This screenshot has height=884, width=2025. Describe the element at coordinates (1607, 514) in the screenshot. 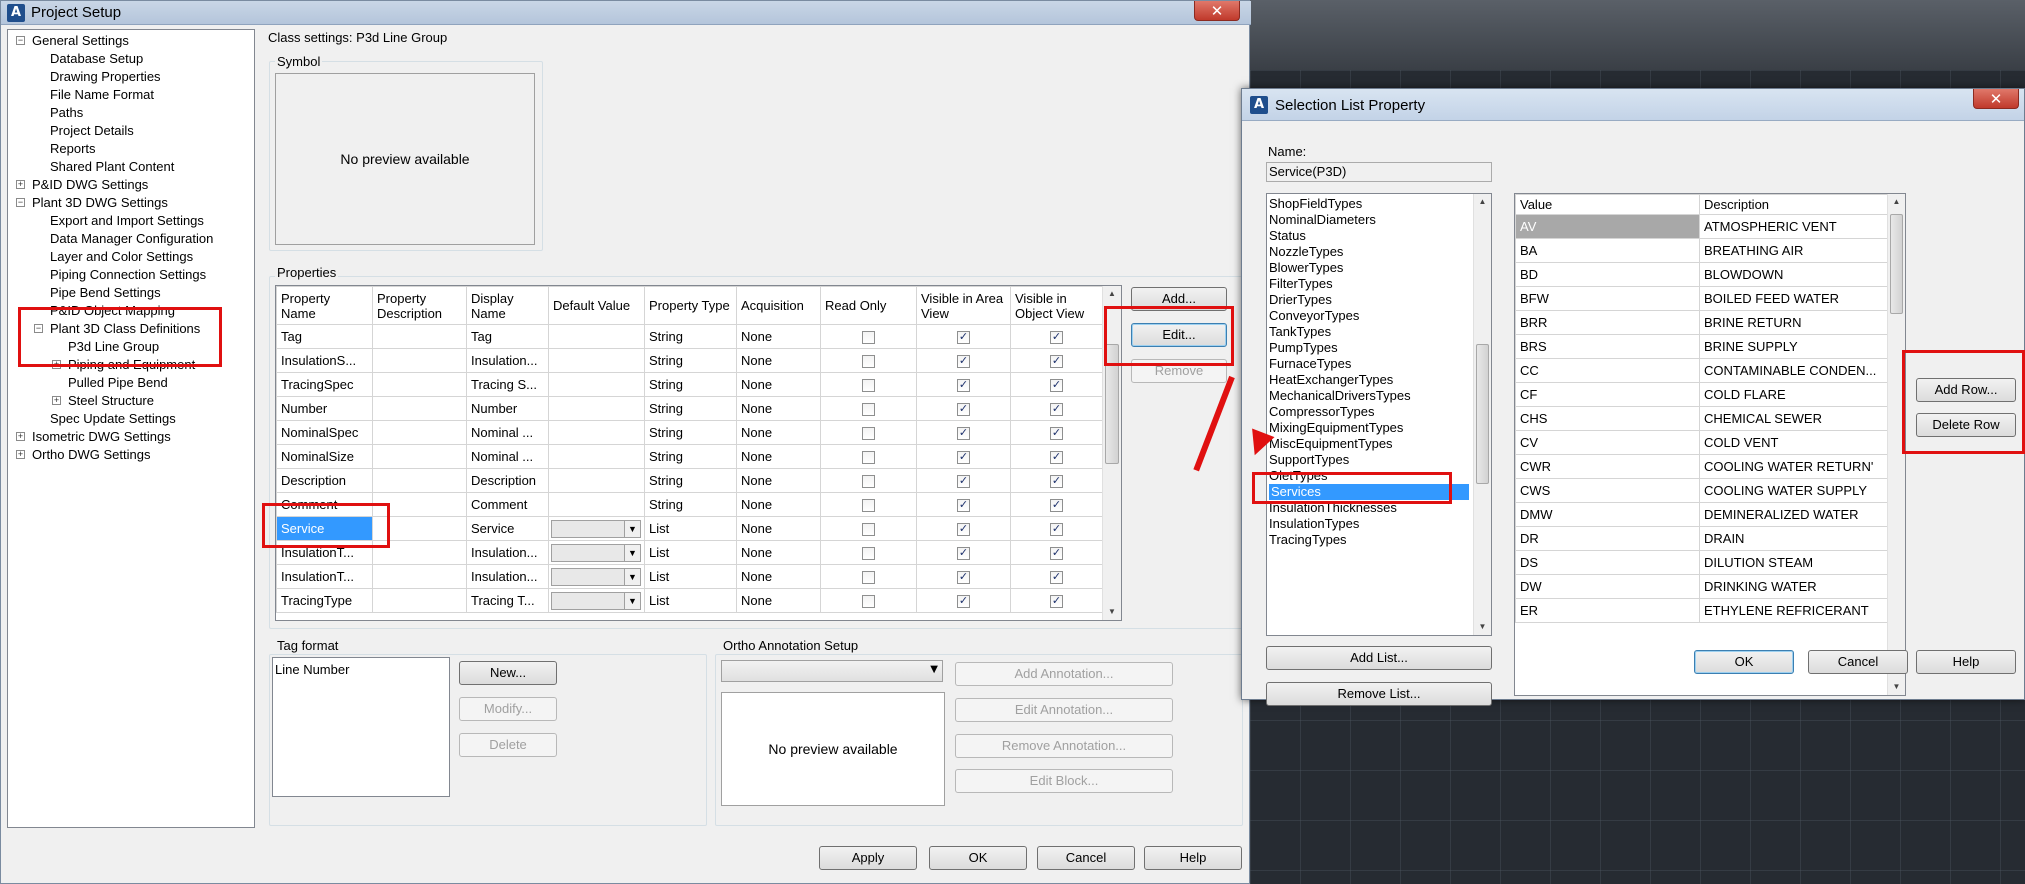

I see `value-cell: DMW` at that location.